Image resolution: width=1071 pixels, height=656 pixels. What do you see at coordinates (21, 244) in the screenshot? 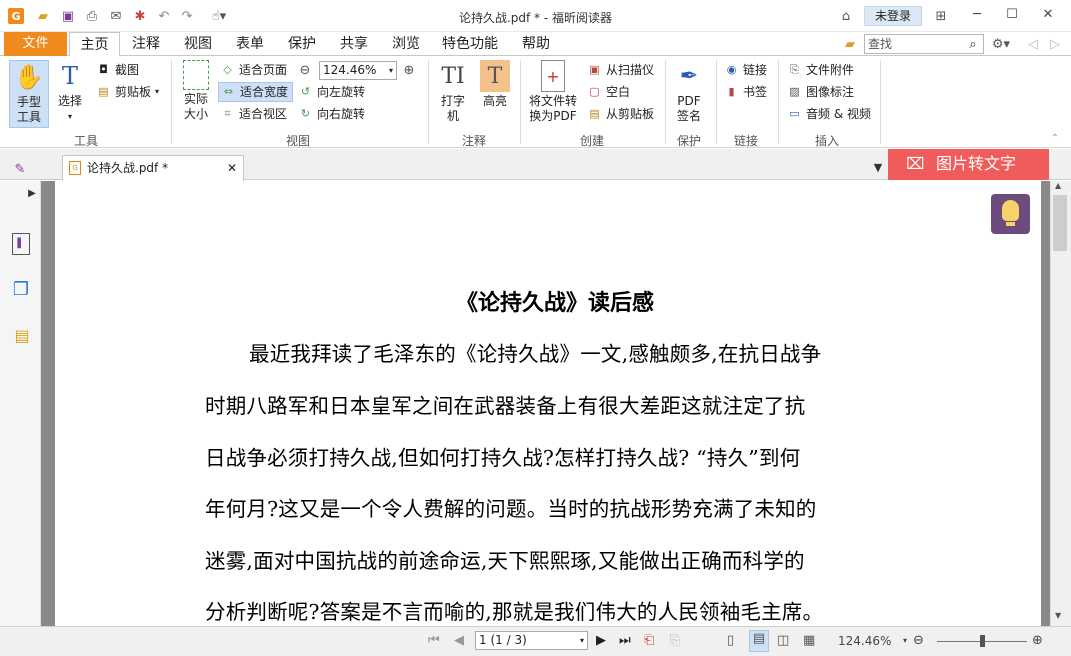
I see `pages-panel-icon: ▌` at bounding box center [21, 244].